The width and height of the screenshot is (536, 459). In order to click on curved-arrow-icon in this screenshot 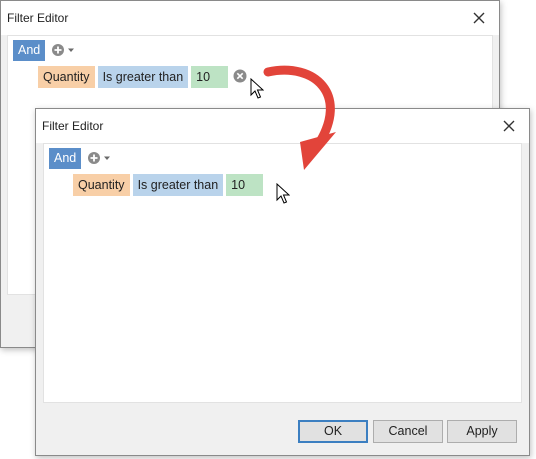, I will do `click(299, 117)`.